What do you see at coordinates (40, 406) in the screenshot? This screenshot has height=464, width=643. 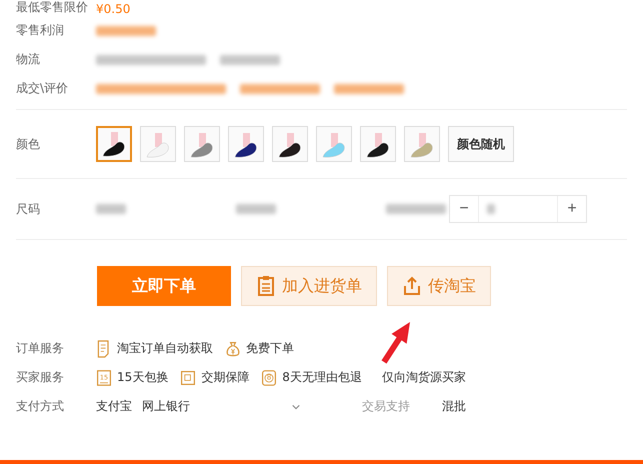 I see `field-label: 支付方式` at bounding box center [40, 406].